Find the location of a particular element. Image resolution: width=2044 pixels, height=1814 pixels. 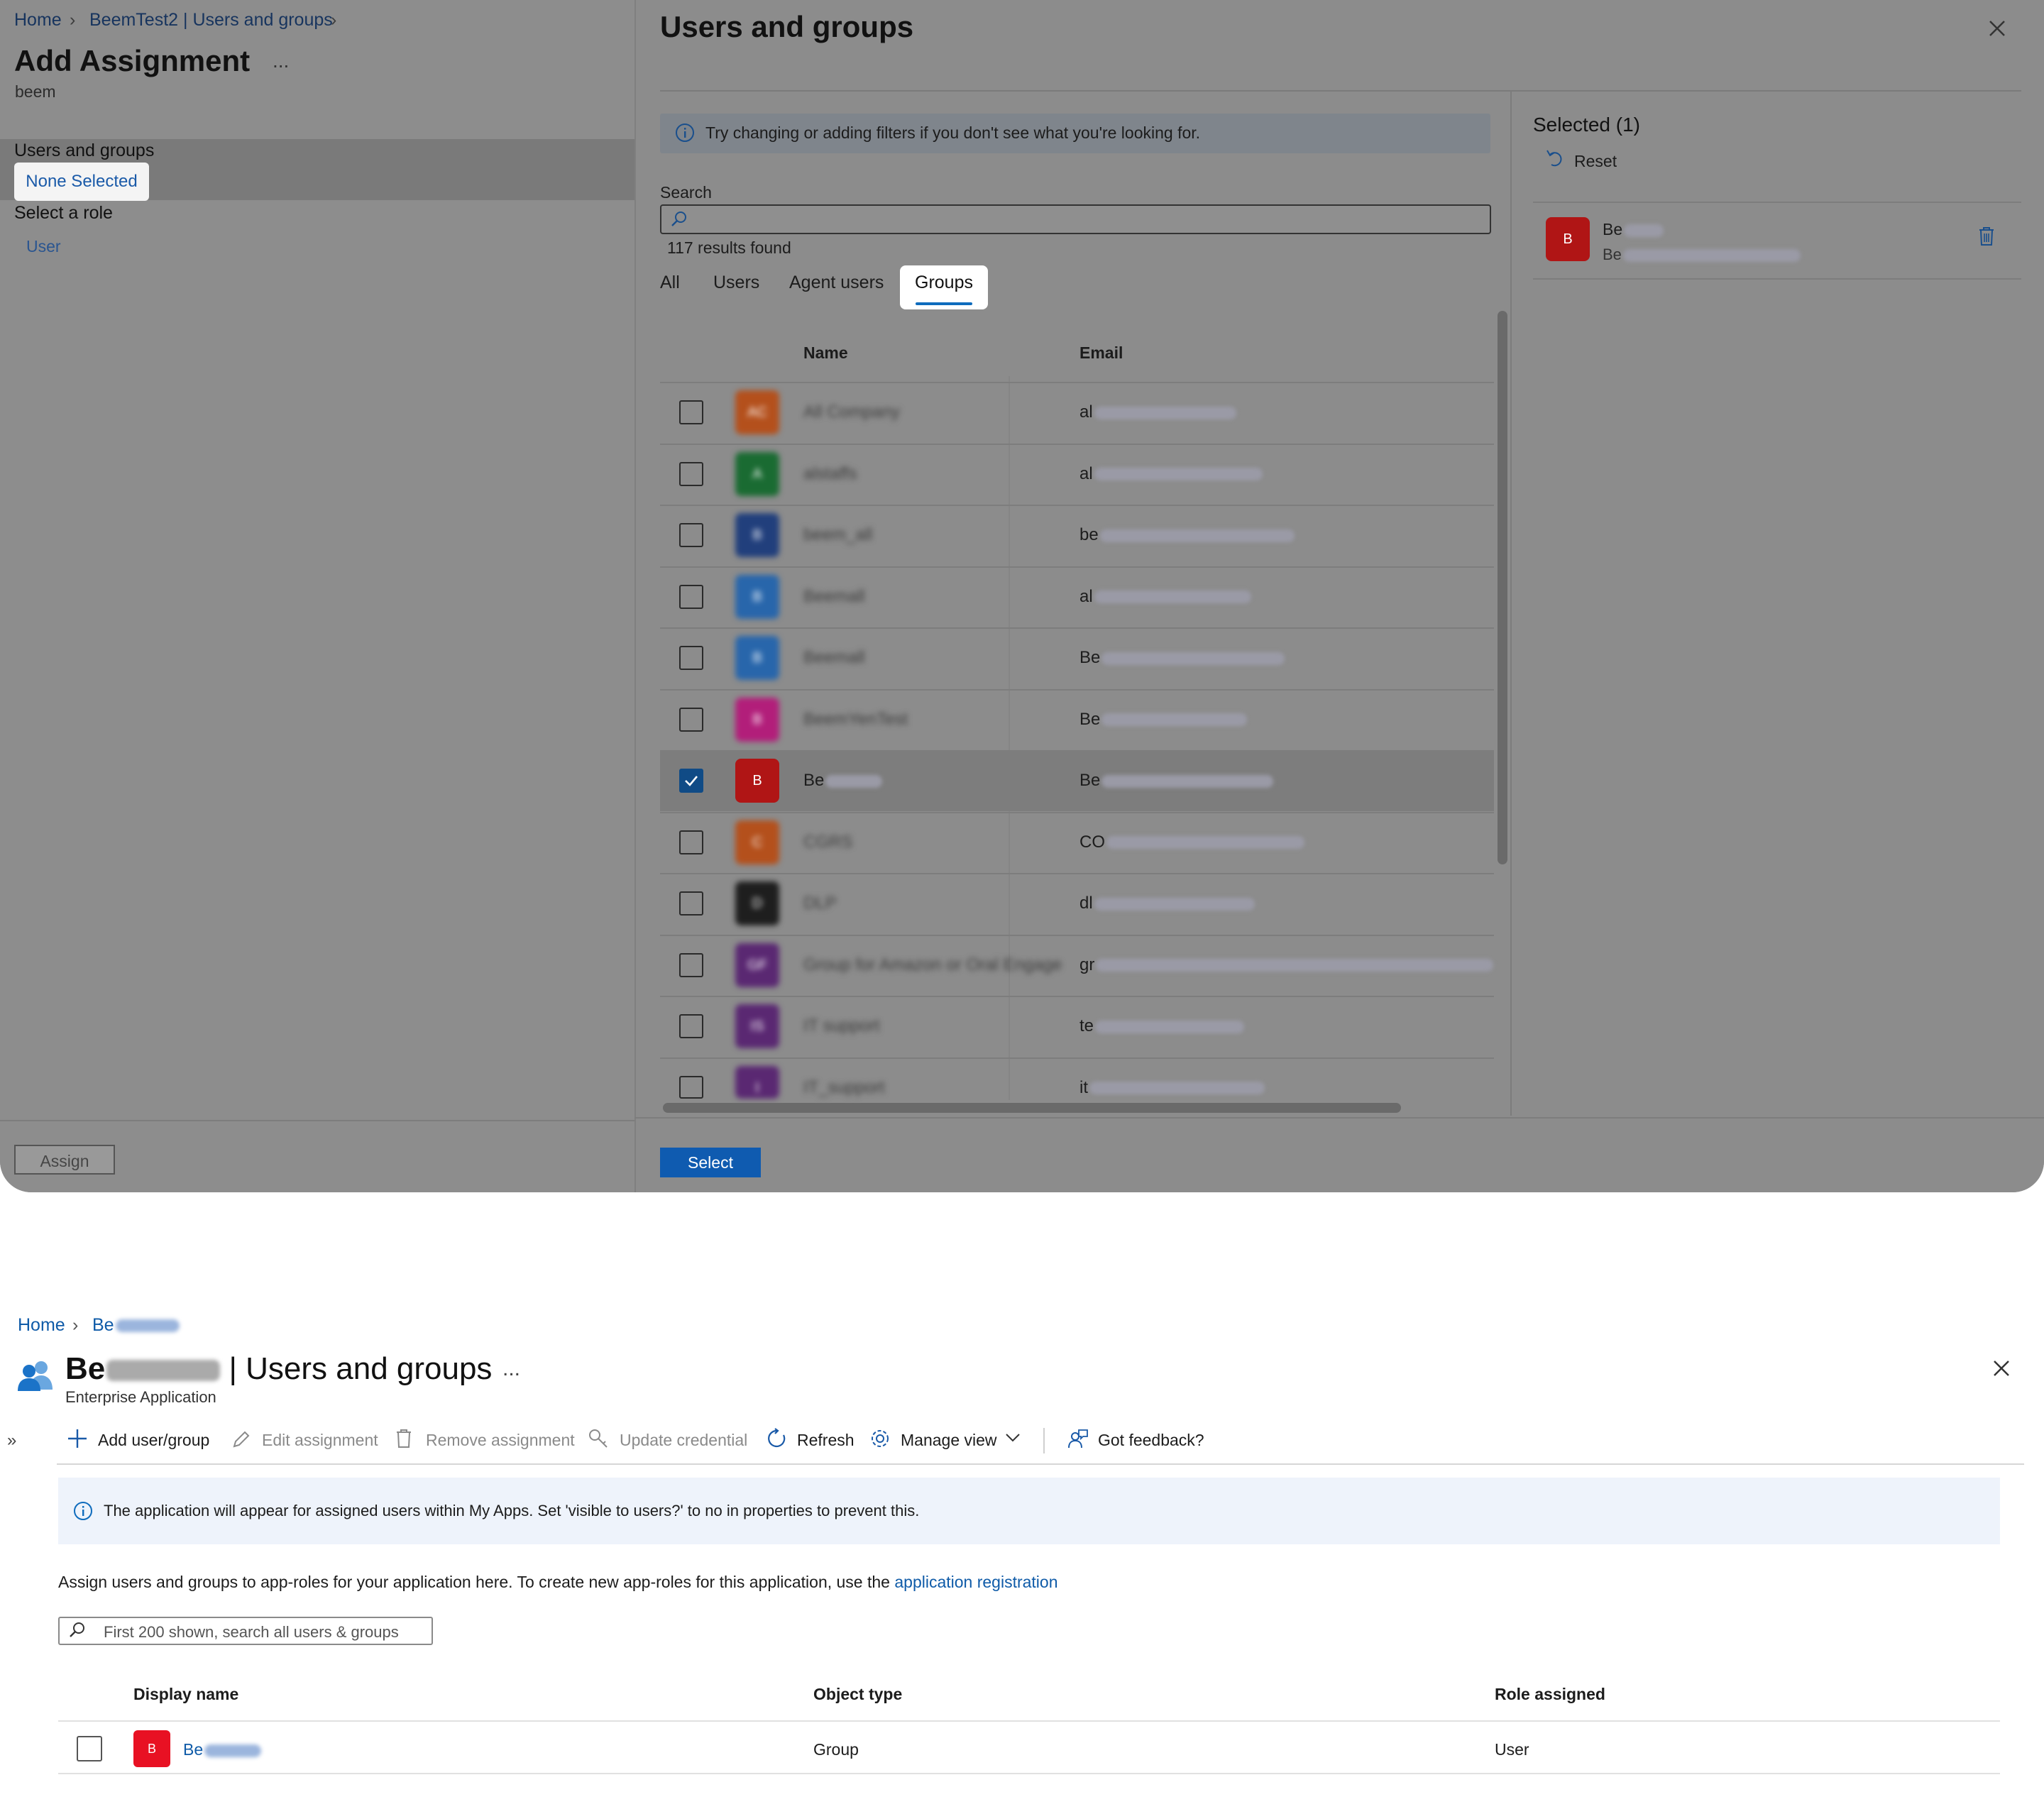

users-groups-label: Users and groups is located at coordinates (84, 150).